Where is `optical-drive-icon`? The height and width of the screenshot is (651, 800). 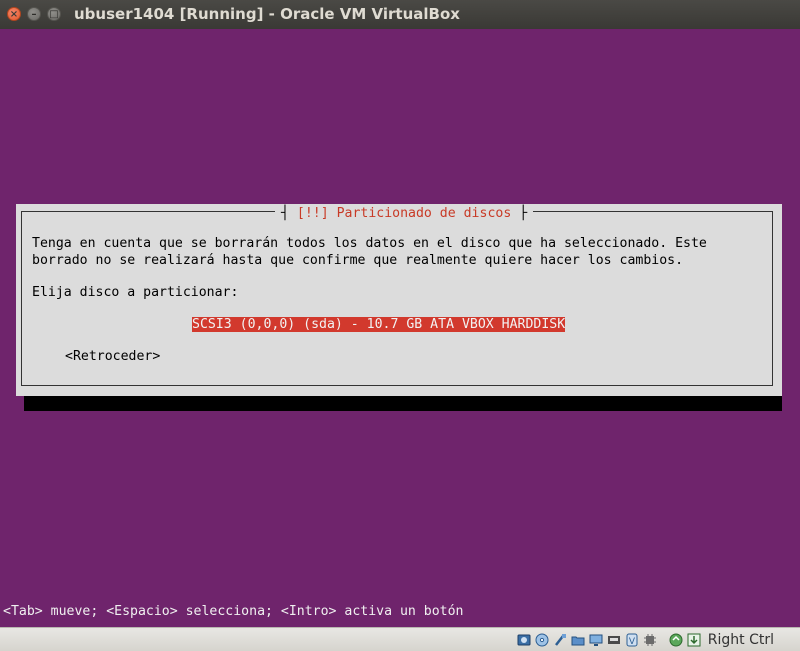 optical-drive-icon is located at coordinates (542, 640).